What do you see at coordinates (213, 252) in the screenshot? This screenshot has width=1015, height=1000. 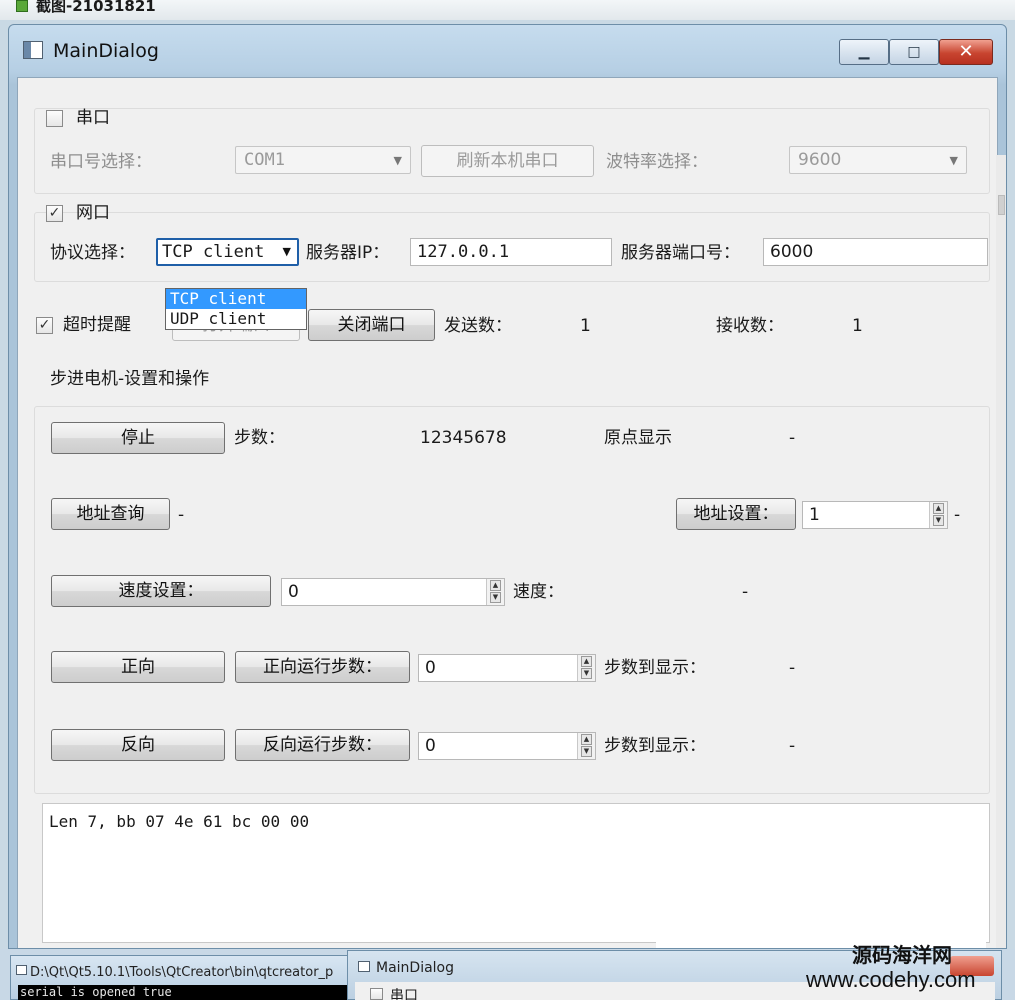 I see `protocol-value: TCP client` at bounding box center [213, 252].